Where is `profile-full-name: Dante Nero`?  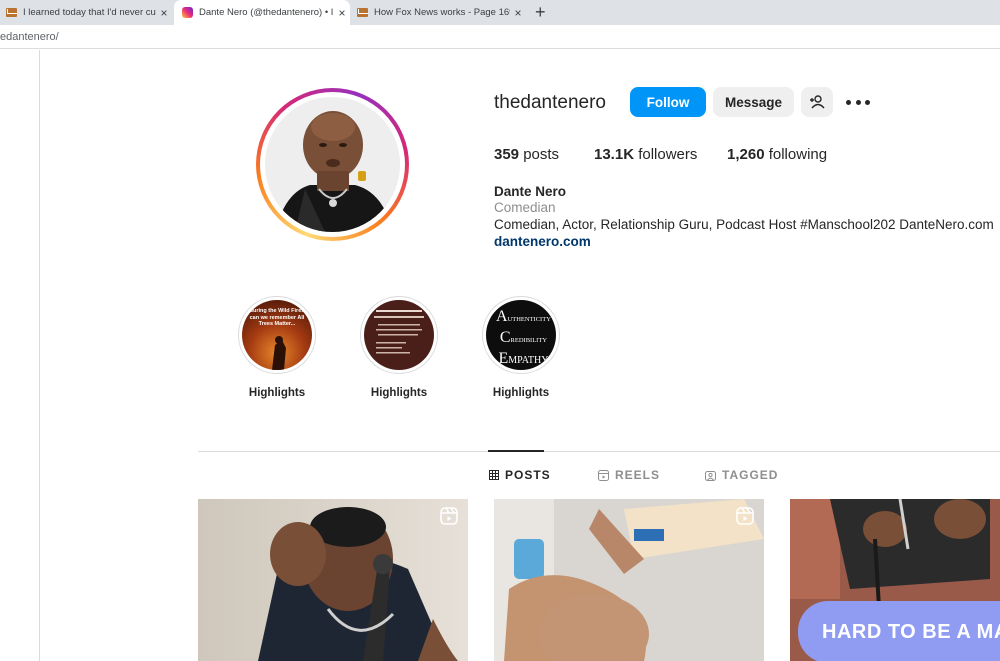
profile-full-name: Dante Nero is located at coordinates (530, 191).